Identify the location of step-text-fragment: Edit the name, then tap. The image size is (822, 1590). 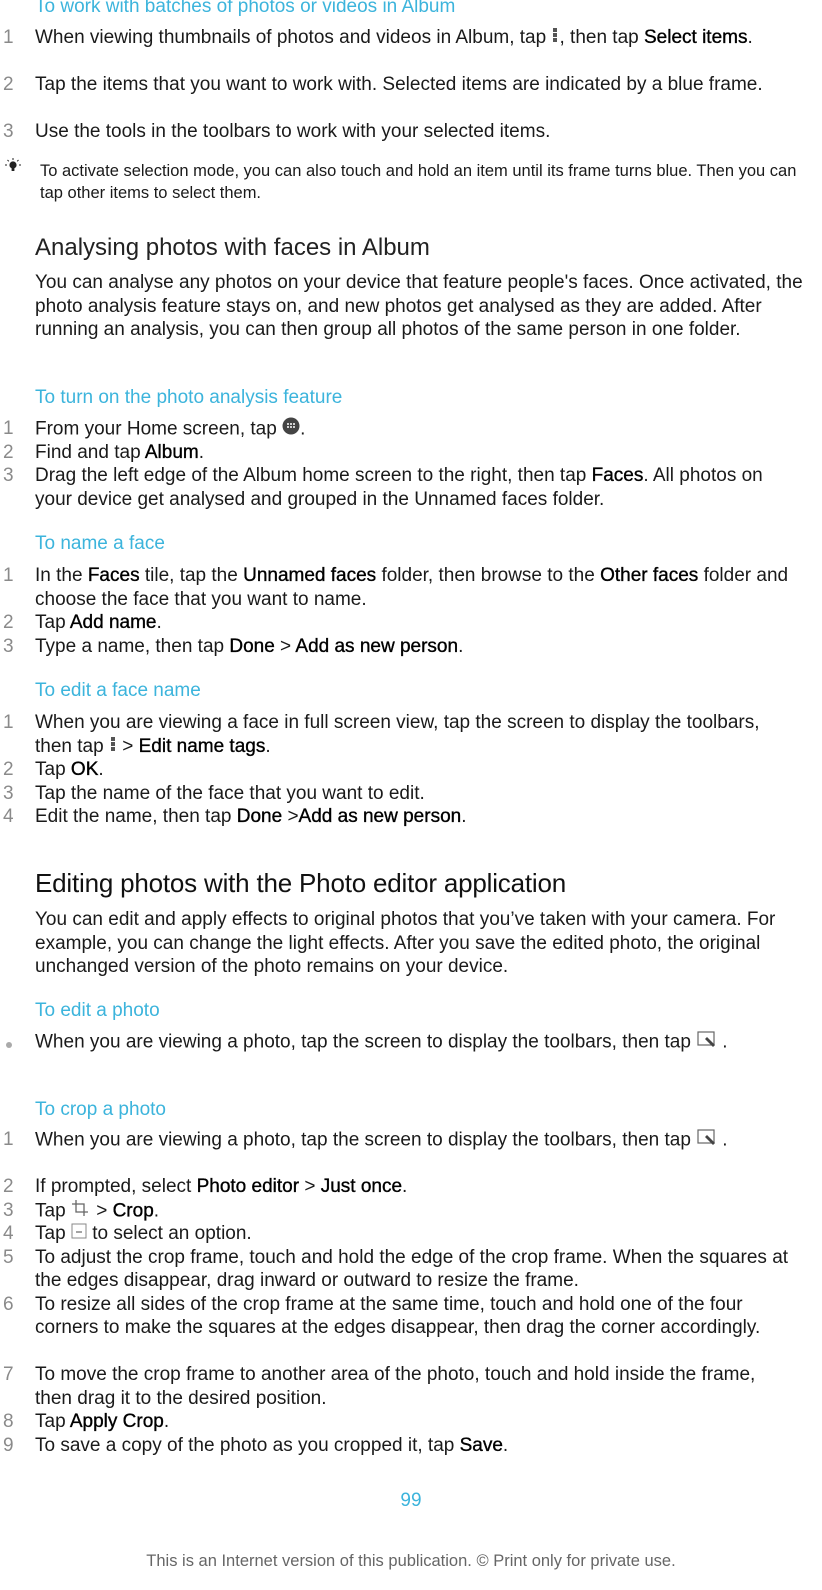
(136, 816).